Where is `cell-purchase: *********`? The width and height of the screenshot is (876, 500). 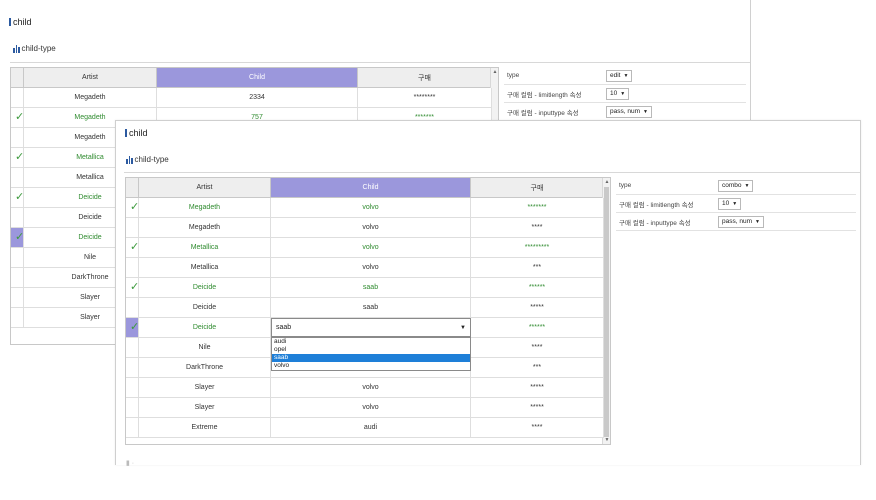 cell-purchase: ********* is located at coordinates (537, 247).